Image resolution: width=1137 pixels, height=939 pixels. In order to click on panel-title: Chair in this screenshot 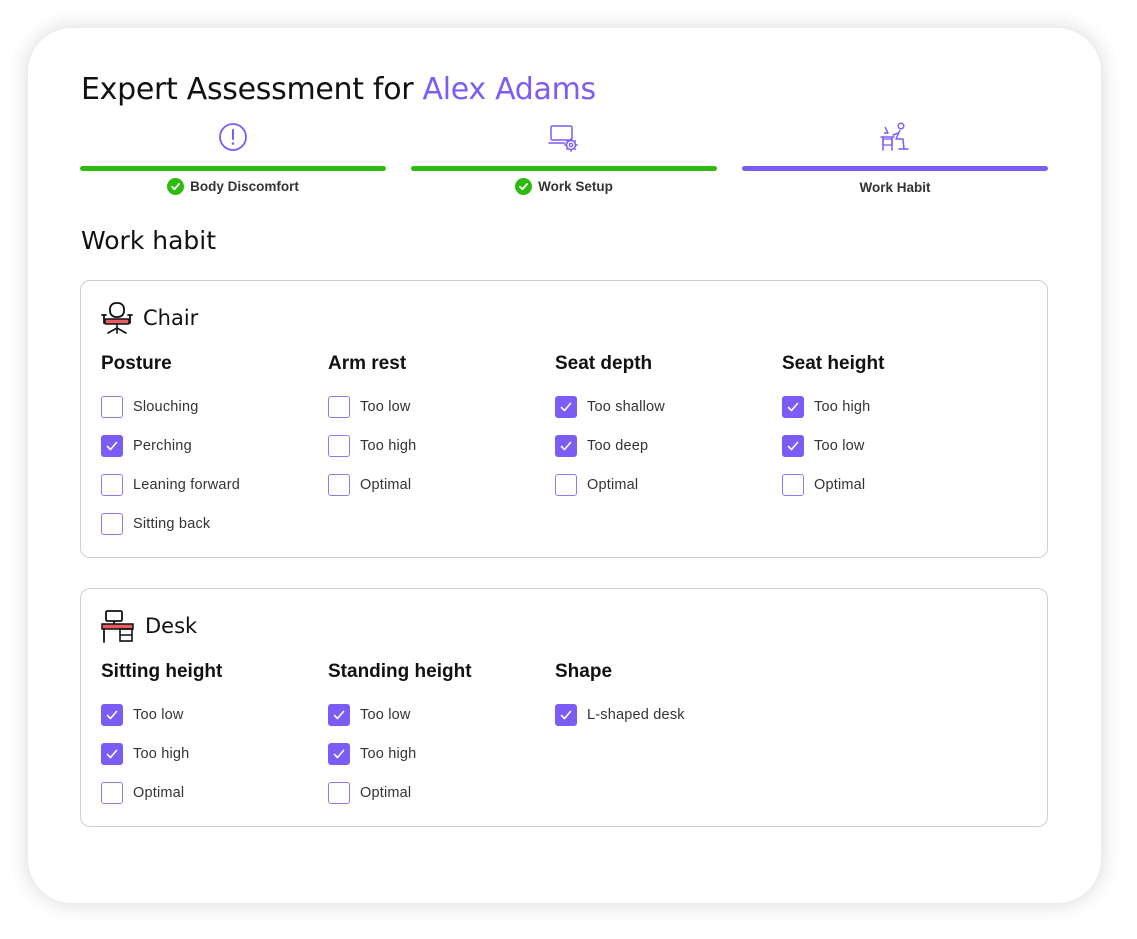, I will do `click(171, 318)`.